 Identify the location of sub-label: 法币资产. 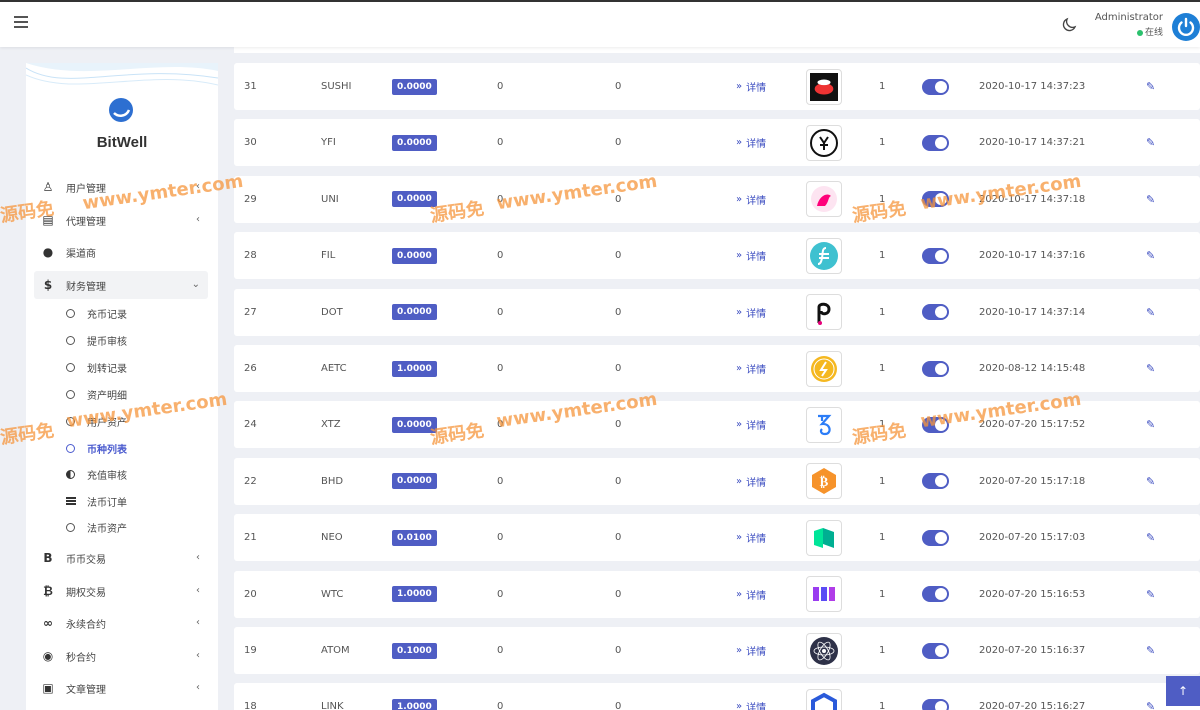
(107, 529).